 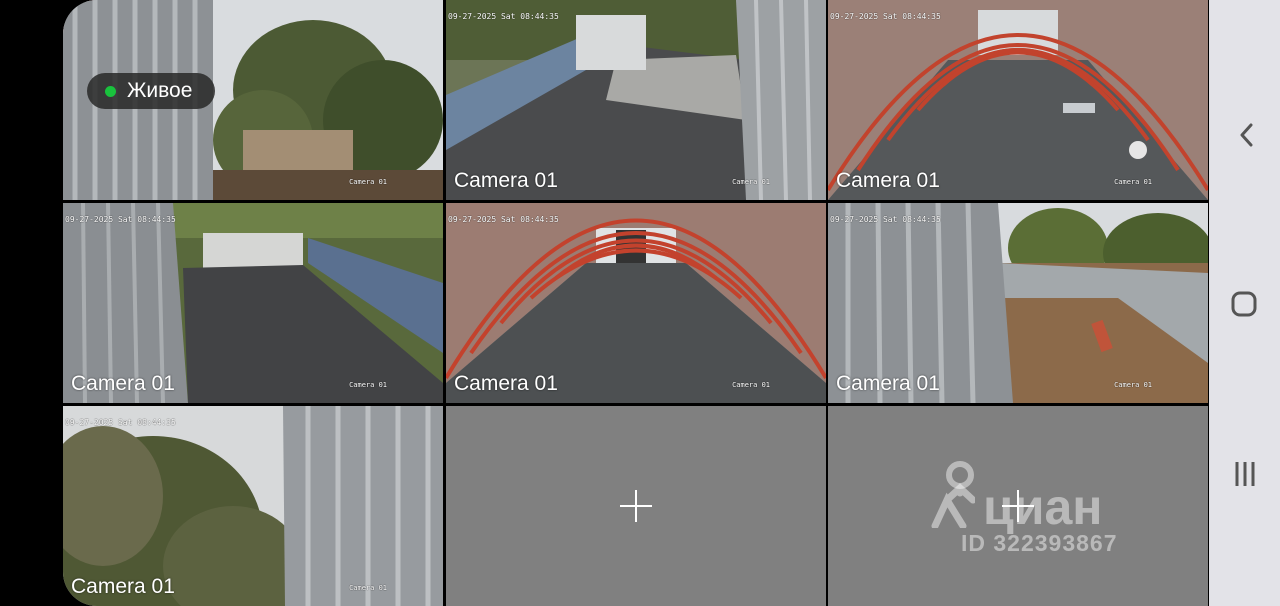 I want to click on live-badge: Живое, so click(x=151, y=91).